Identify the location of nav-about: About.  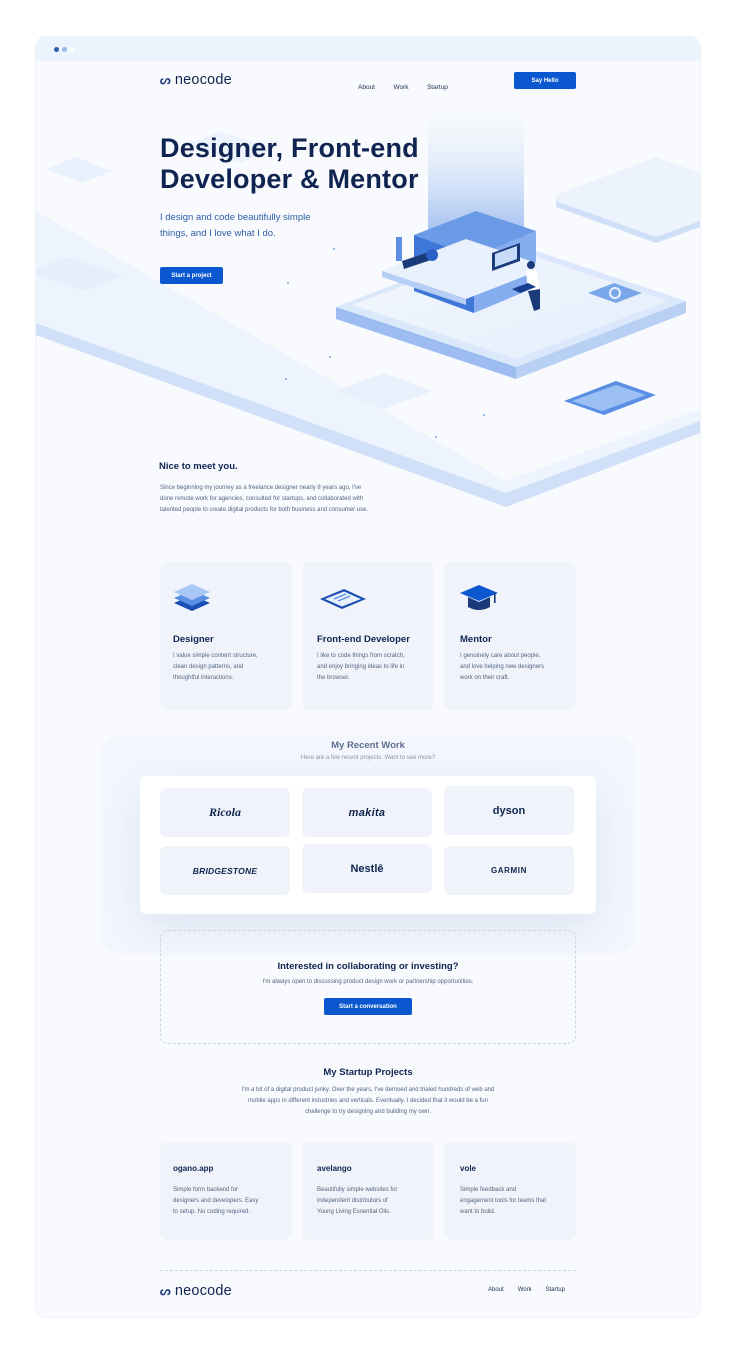
(366, 87).